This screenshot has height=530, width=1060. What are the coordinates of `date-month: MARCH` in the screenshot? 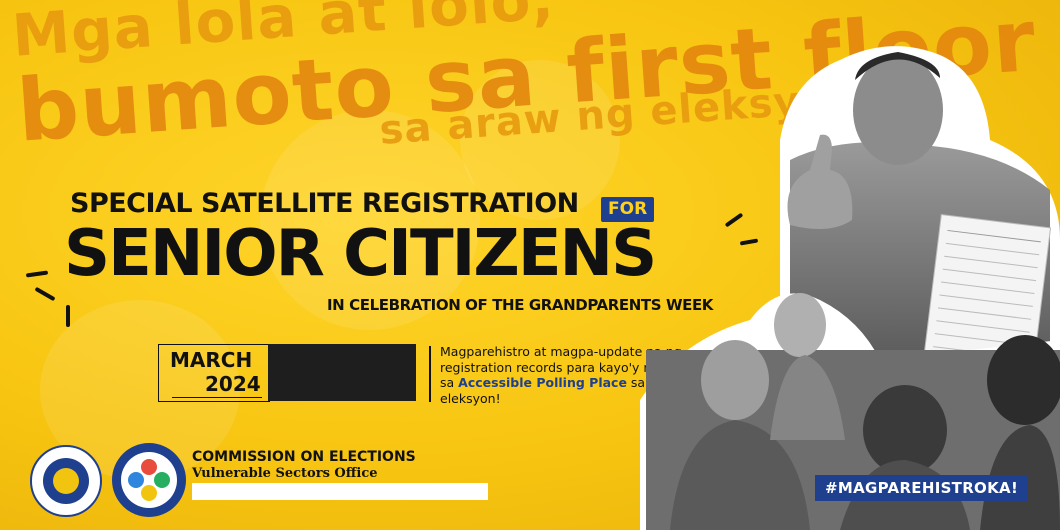 It's located at (211, 360).